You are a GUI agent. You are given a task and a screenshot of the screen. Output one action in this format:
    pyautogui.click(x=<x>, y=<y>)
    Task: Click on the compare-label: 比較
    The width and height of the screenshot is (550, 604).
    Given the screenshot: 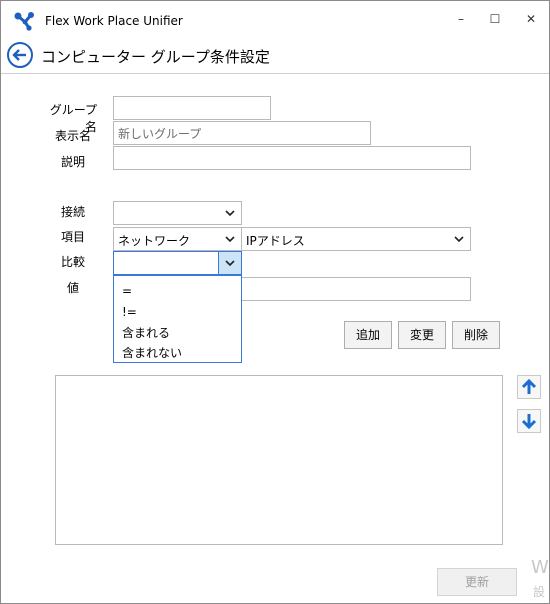 What is the action you would take?
    pyautogui.click(x=72, y=262)
    